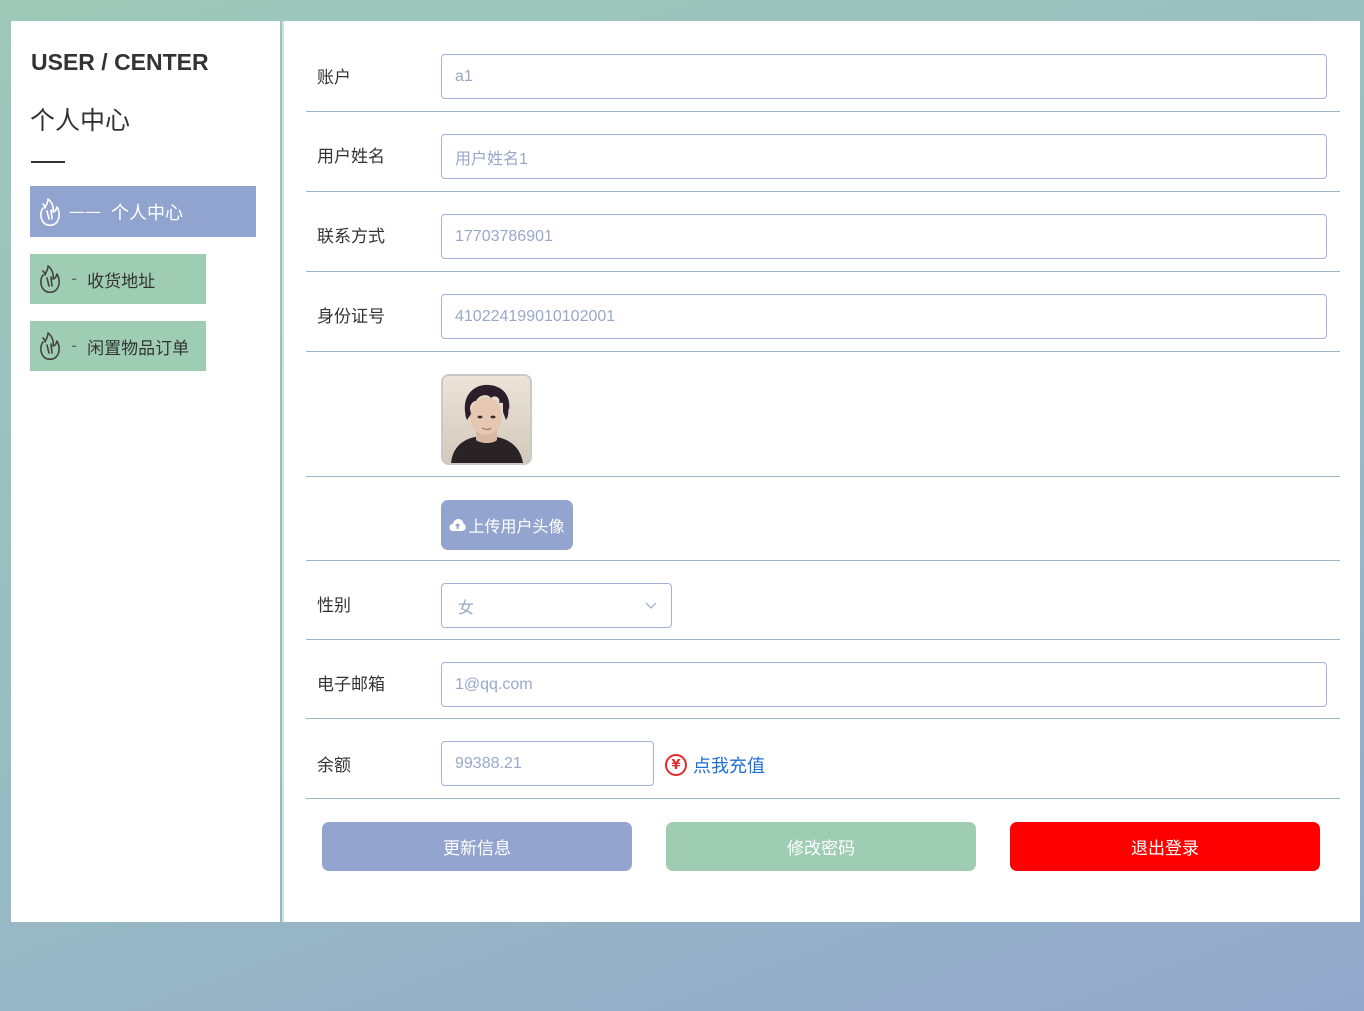  What do you see at coordinates (138, 348) in the screenshot?
I see `sidebar-item-label: 闲置物品订单` at bounding box center [138, 348].